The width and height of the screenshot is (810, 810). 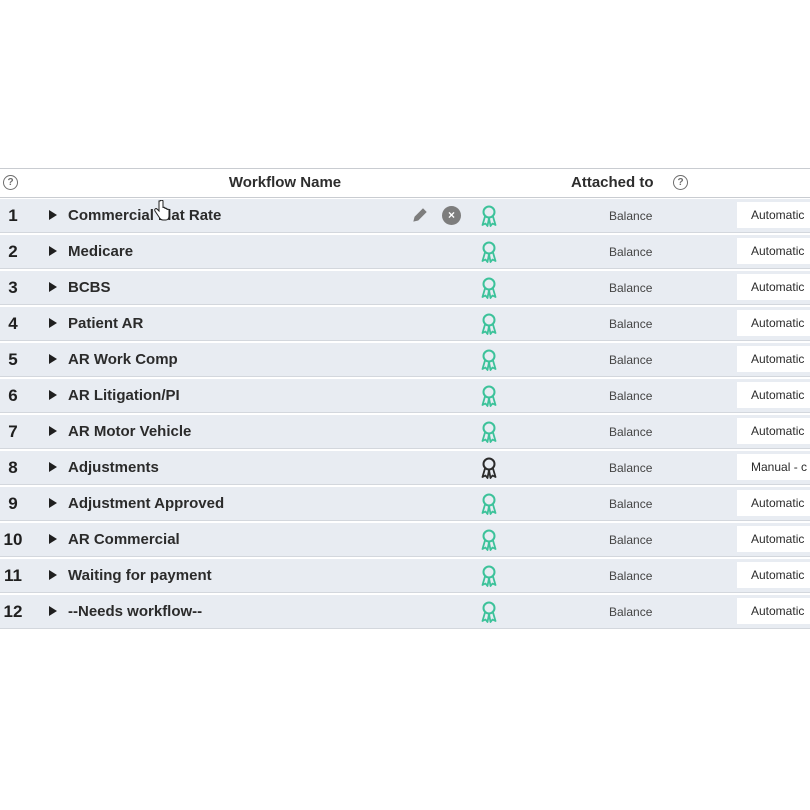 I want to click on workflow-name: Adjustments, so click(x=113, y=467).